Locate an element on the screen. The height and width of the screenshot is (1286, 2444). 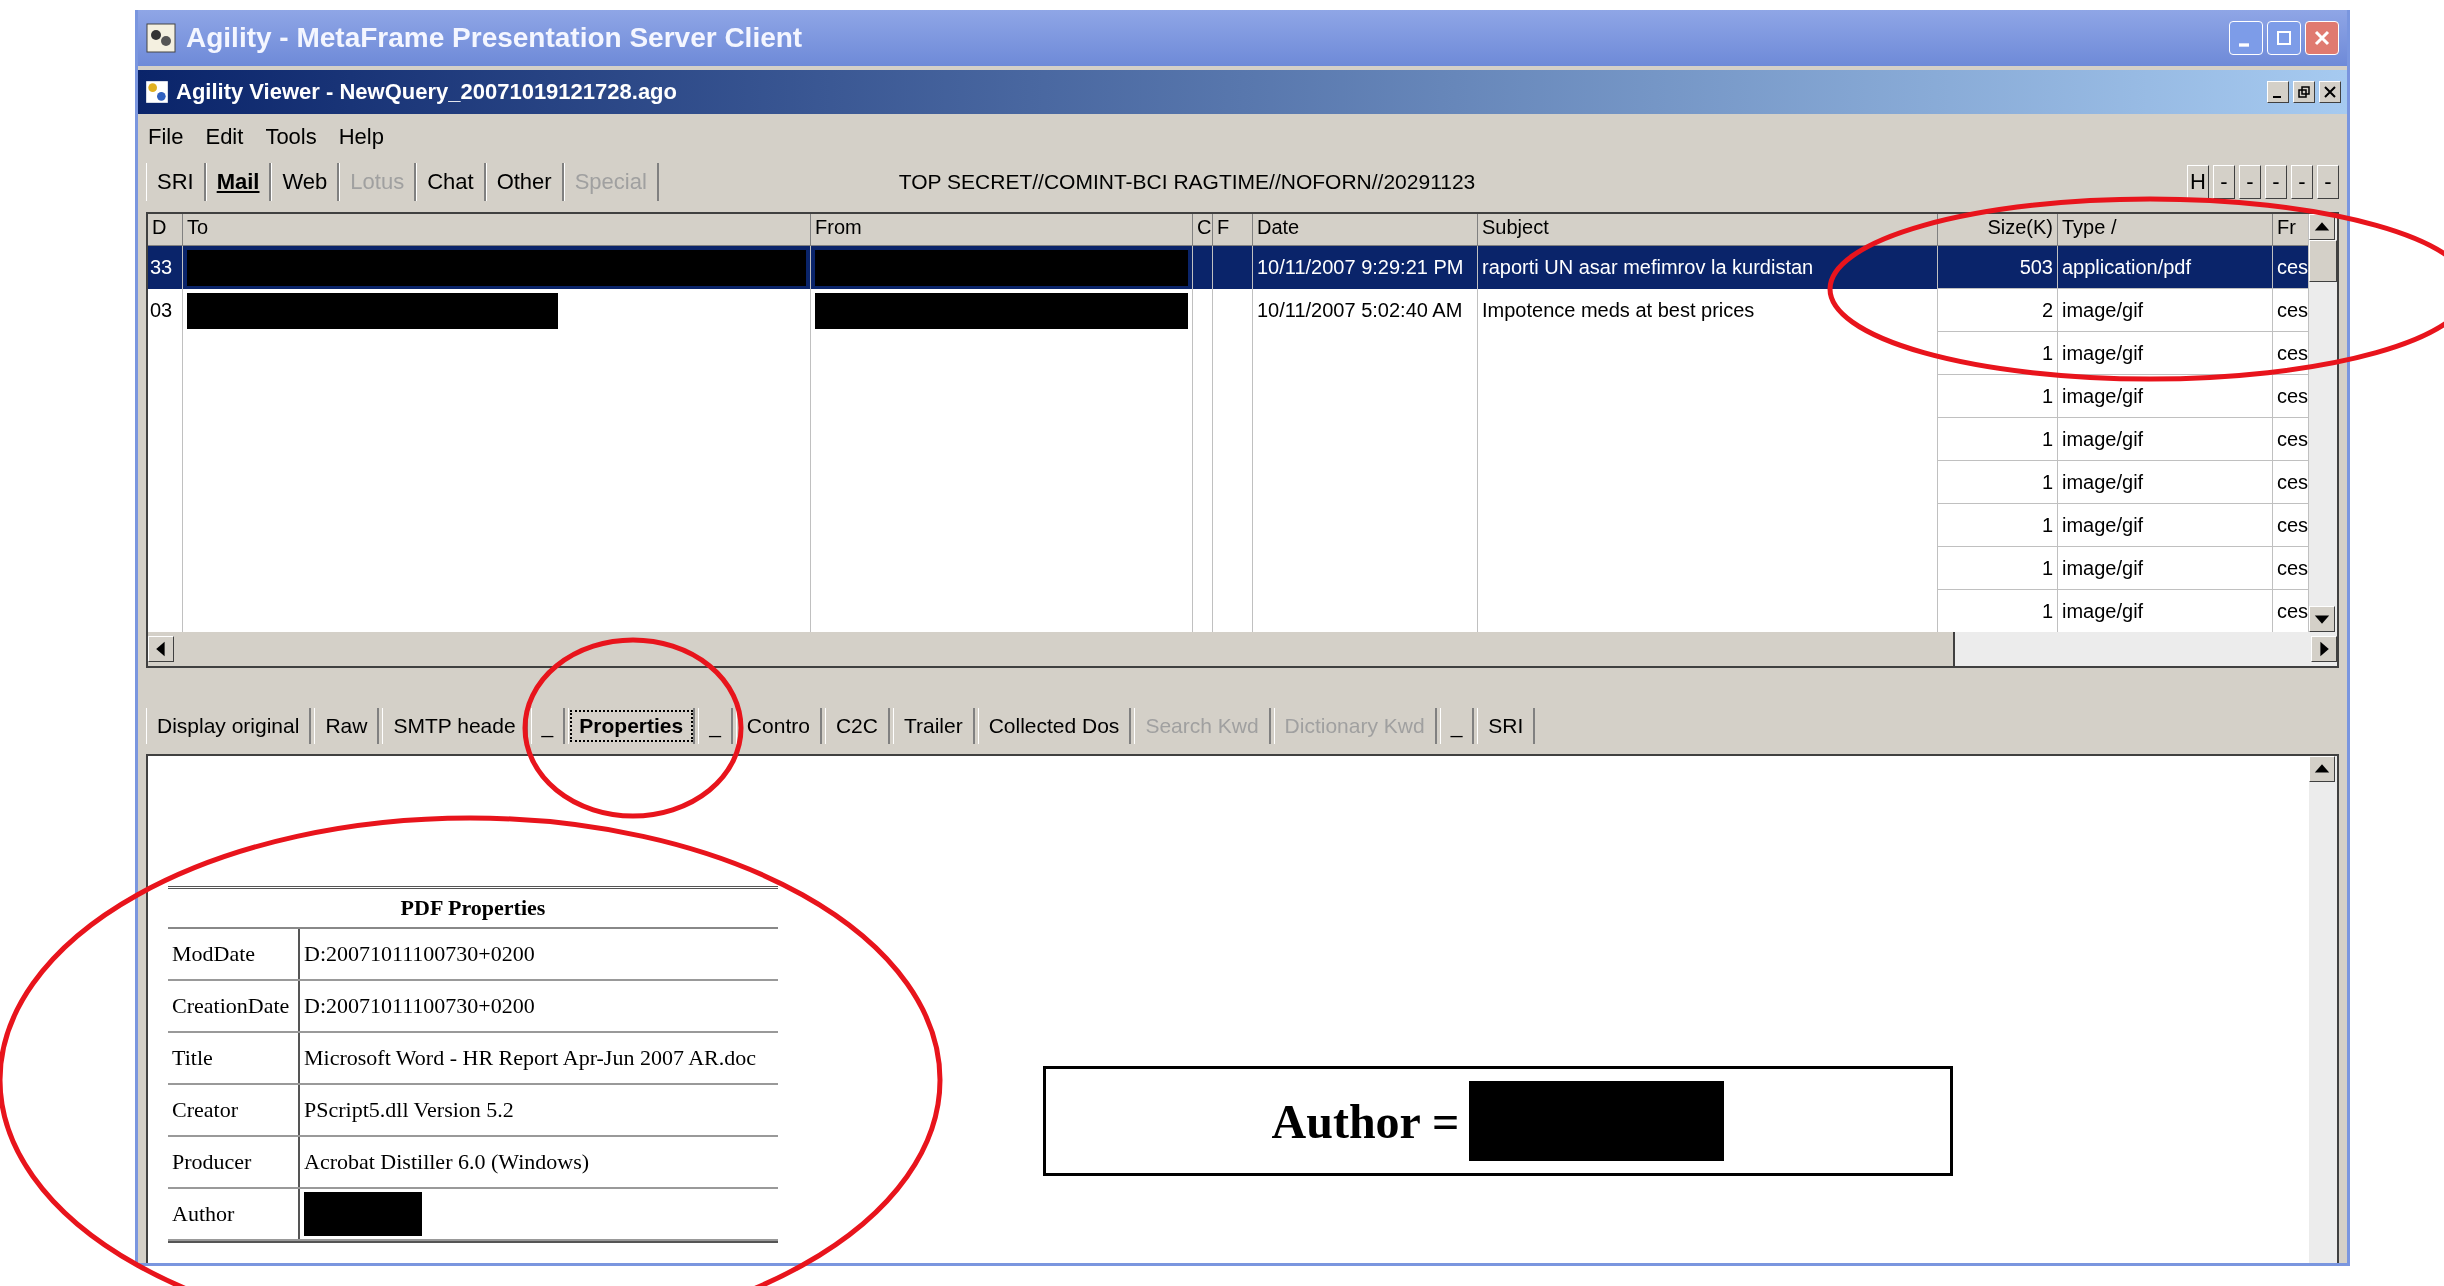
size-cell: 2 is located at coordinates (2047, 310).